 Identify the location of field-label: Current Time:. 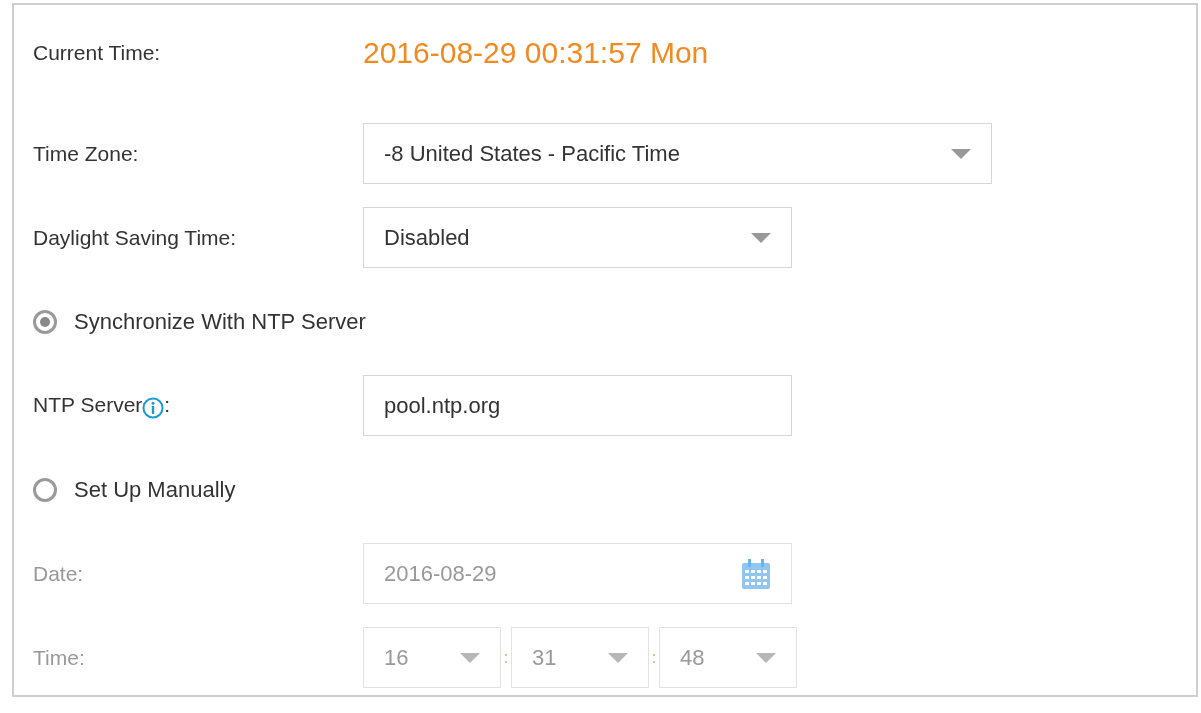
(97, 52).